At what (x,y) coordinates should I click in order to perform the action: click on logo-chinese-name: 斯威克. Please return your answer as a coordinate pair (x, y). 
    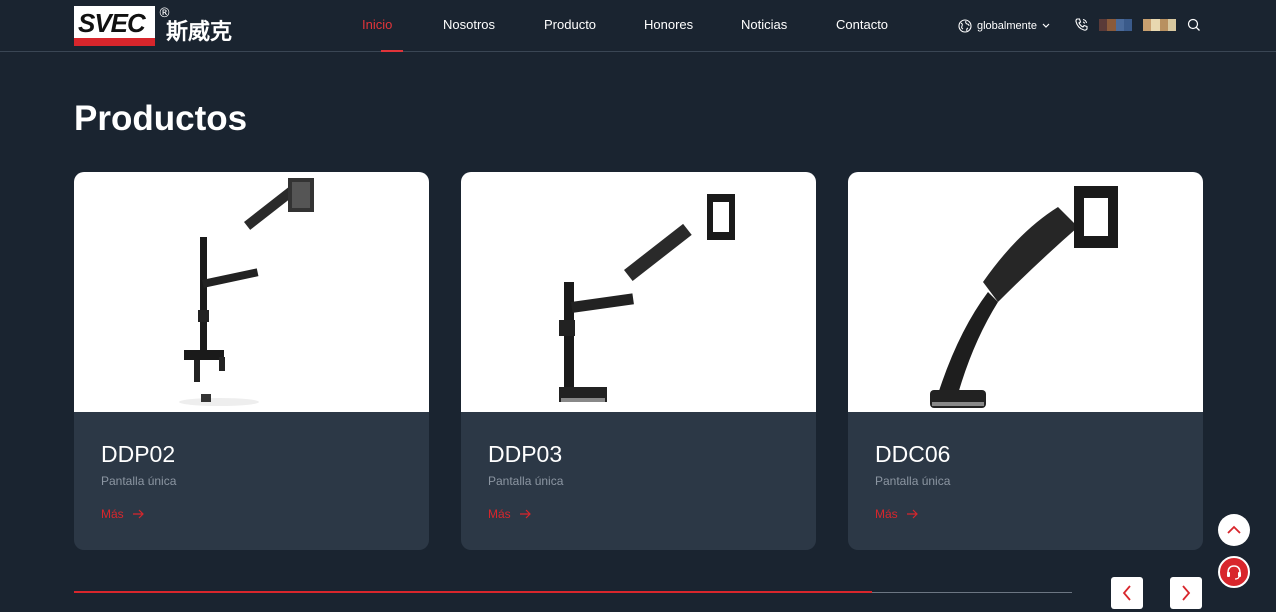
    Looking at the image, I should click on (199, 32).